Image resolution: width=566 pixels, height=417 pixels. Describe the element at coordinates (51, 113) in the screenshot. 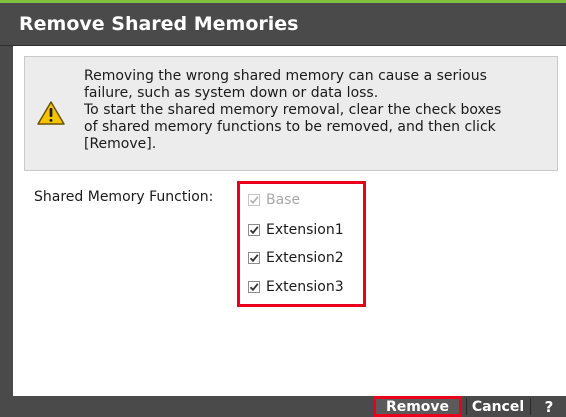

I see `warning-icon` at that location.